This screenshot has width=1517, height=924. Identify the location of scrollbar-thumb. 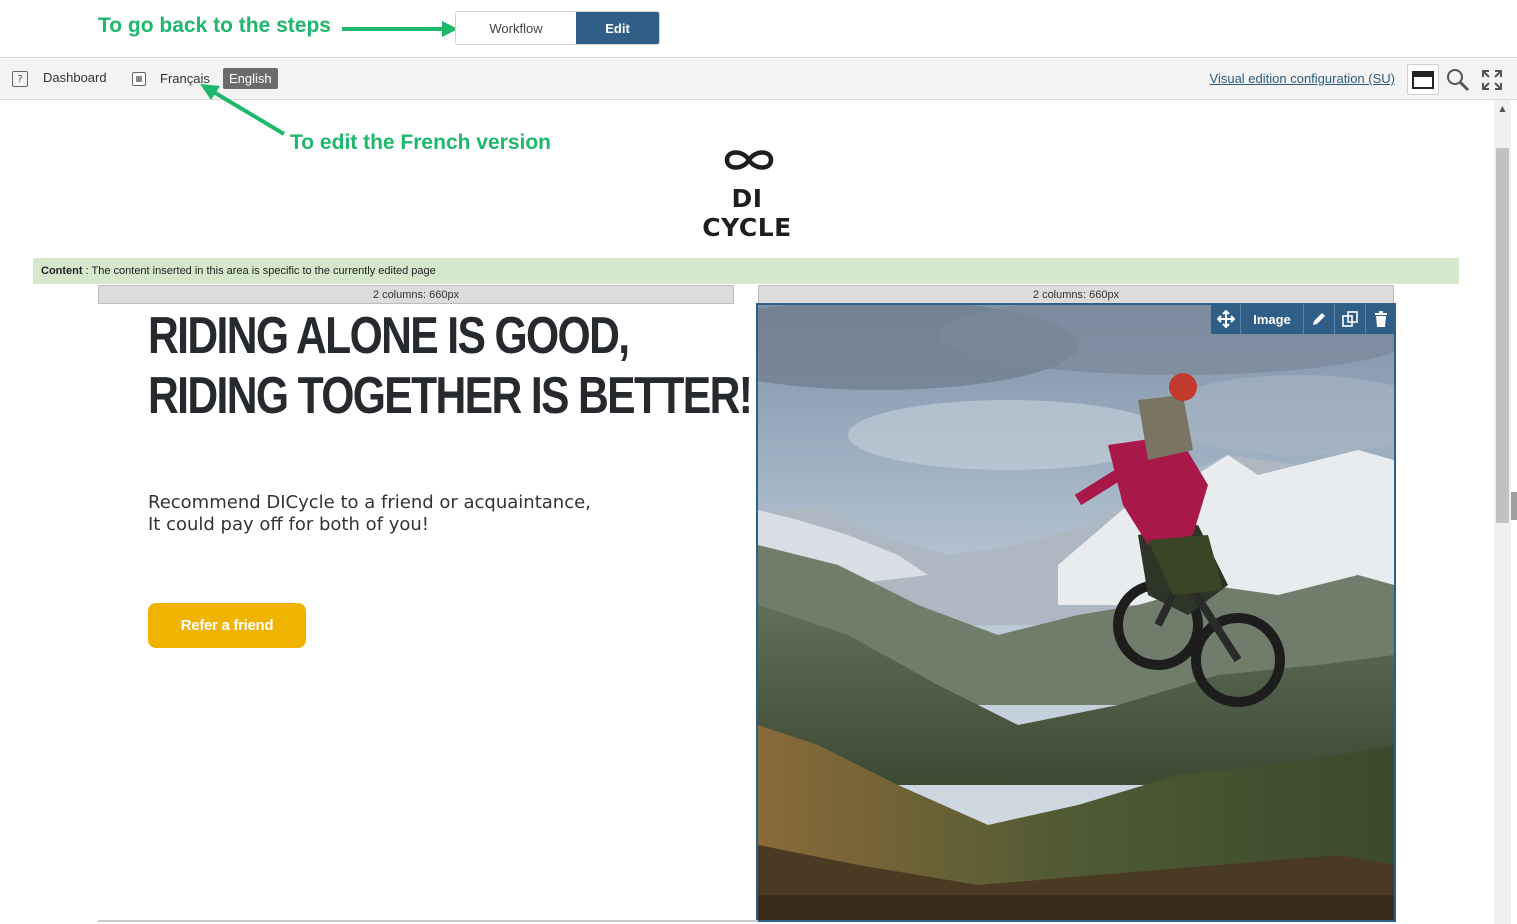
(1502, 335).